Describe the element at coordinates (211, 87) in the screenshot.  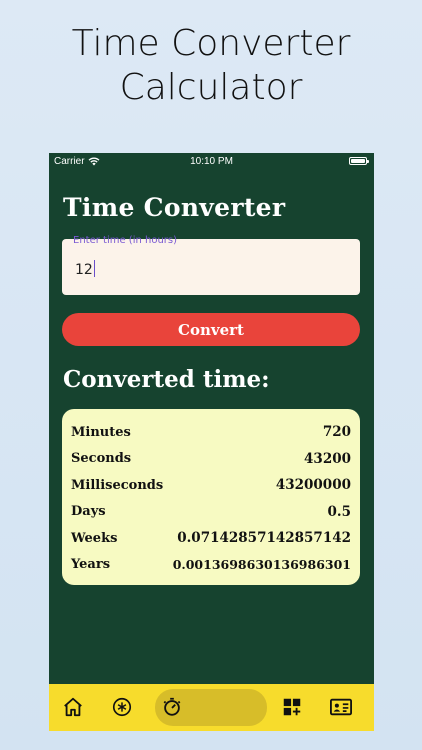
I see `promo-title-line2: Calculator` at that location.